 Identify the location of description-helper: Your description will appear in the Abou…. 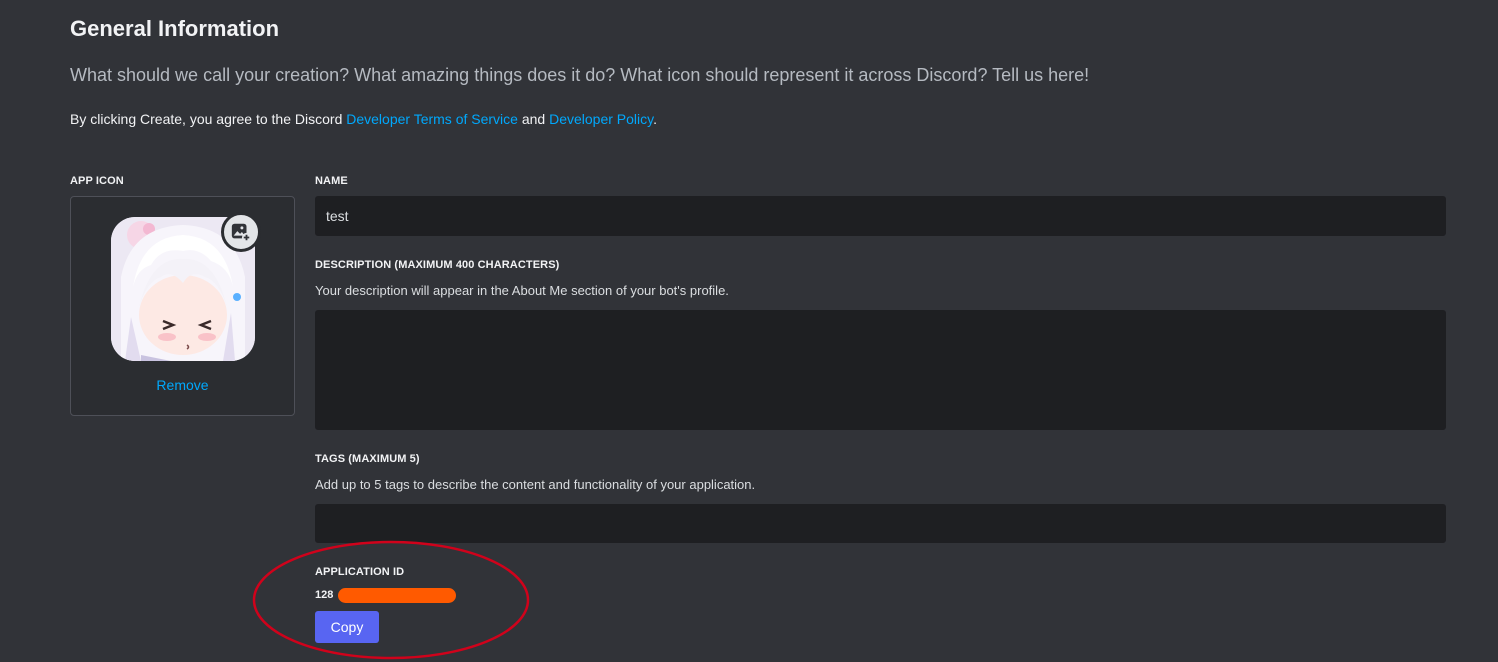
(522, 290).